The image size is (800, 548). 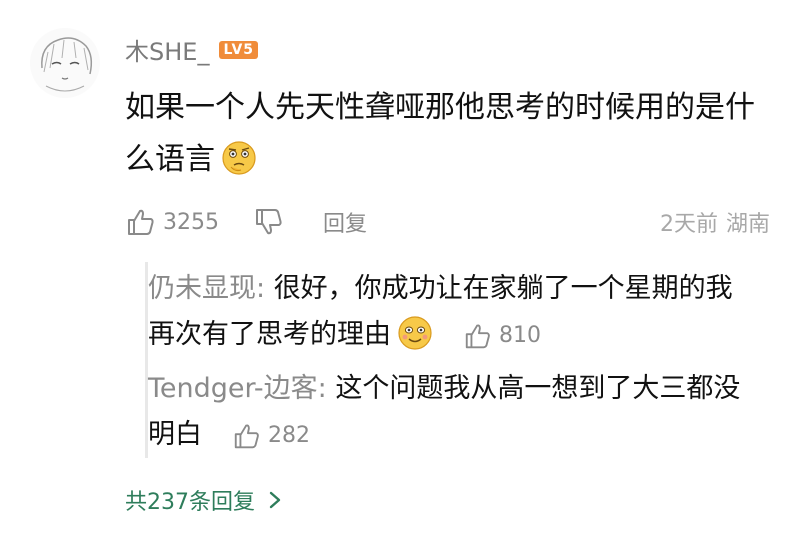 I want to click on comment-like-count: 3255, so click(x=191, y=222).